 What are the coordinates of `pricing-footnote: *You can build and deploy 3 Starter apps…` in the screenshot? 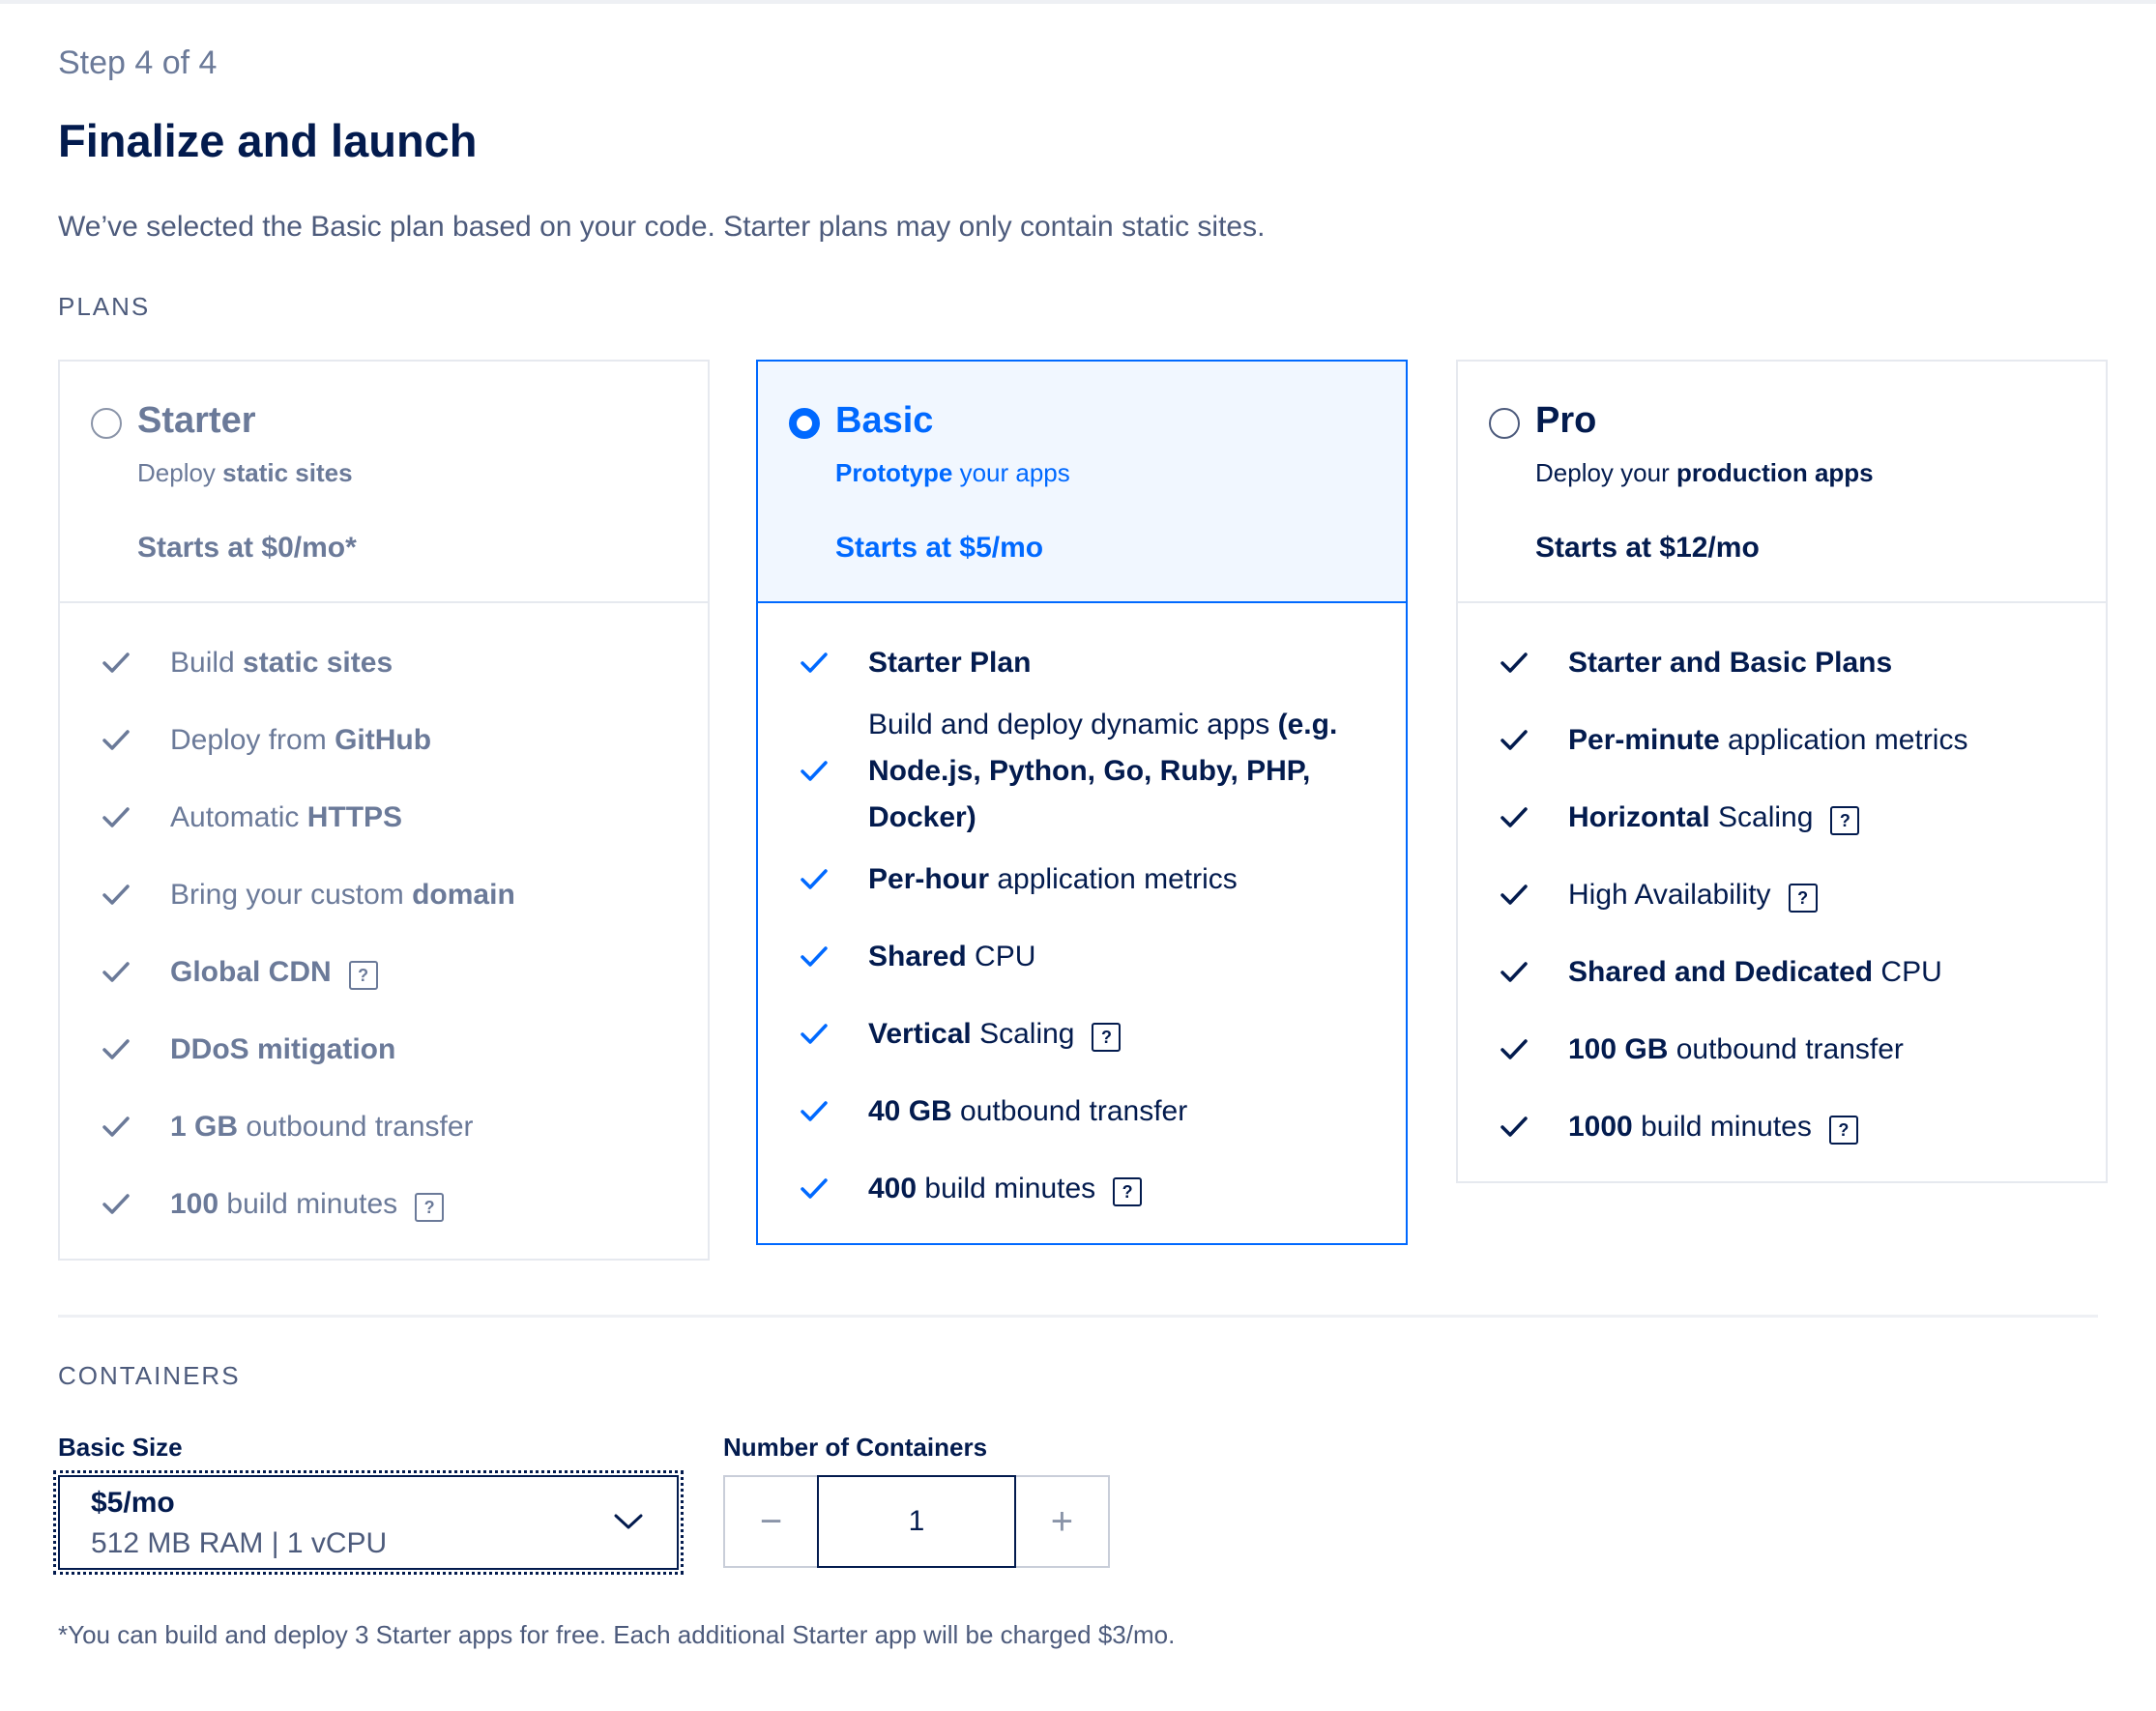 It's located at (617, 1635).